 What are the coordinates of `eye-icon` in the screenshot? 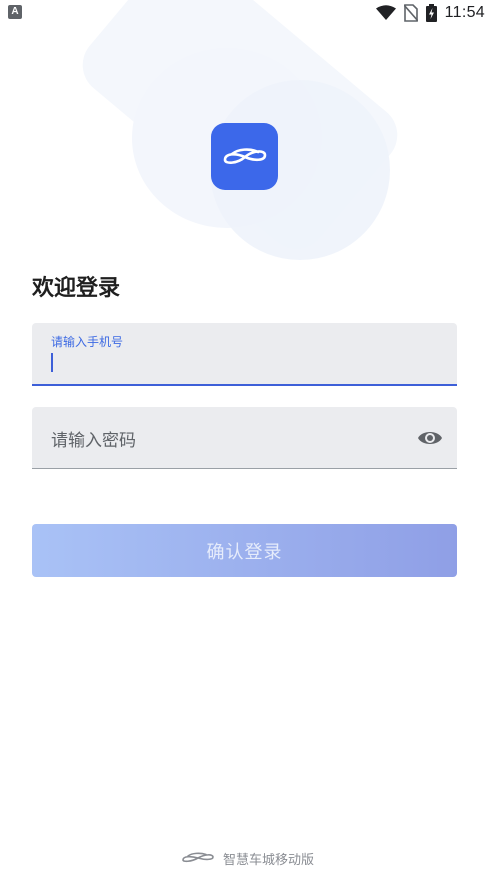 It's located at (430, 438).